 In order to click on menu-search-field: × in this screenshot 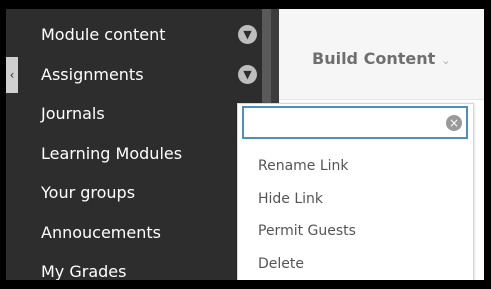, I will do `click(355, 122)`.